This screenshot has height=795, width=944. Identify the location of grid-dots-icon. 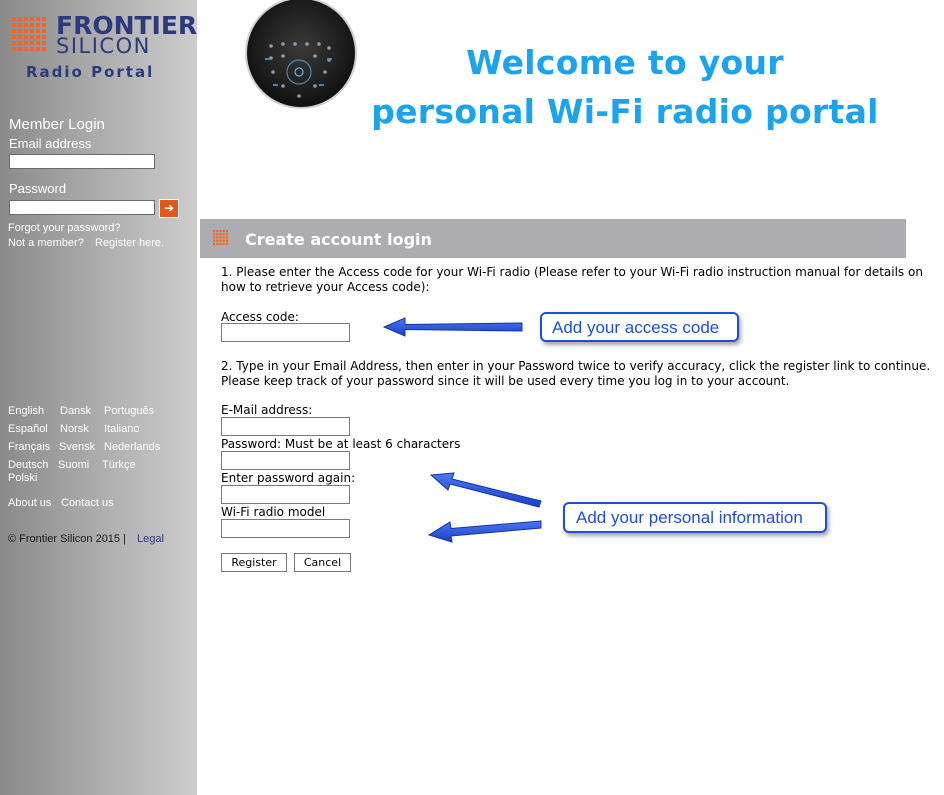
(220, 237).